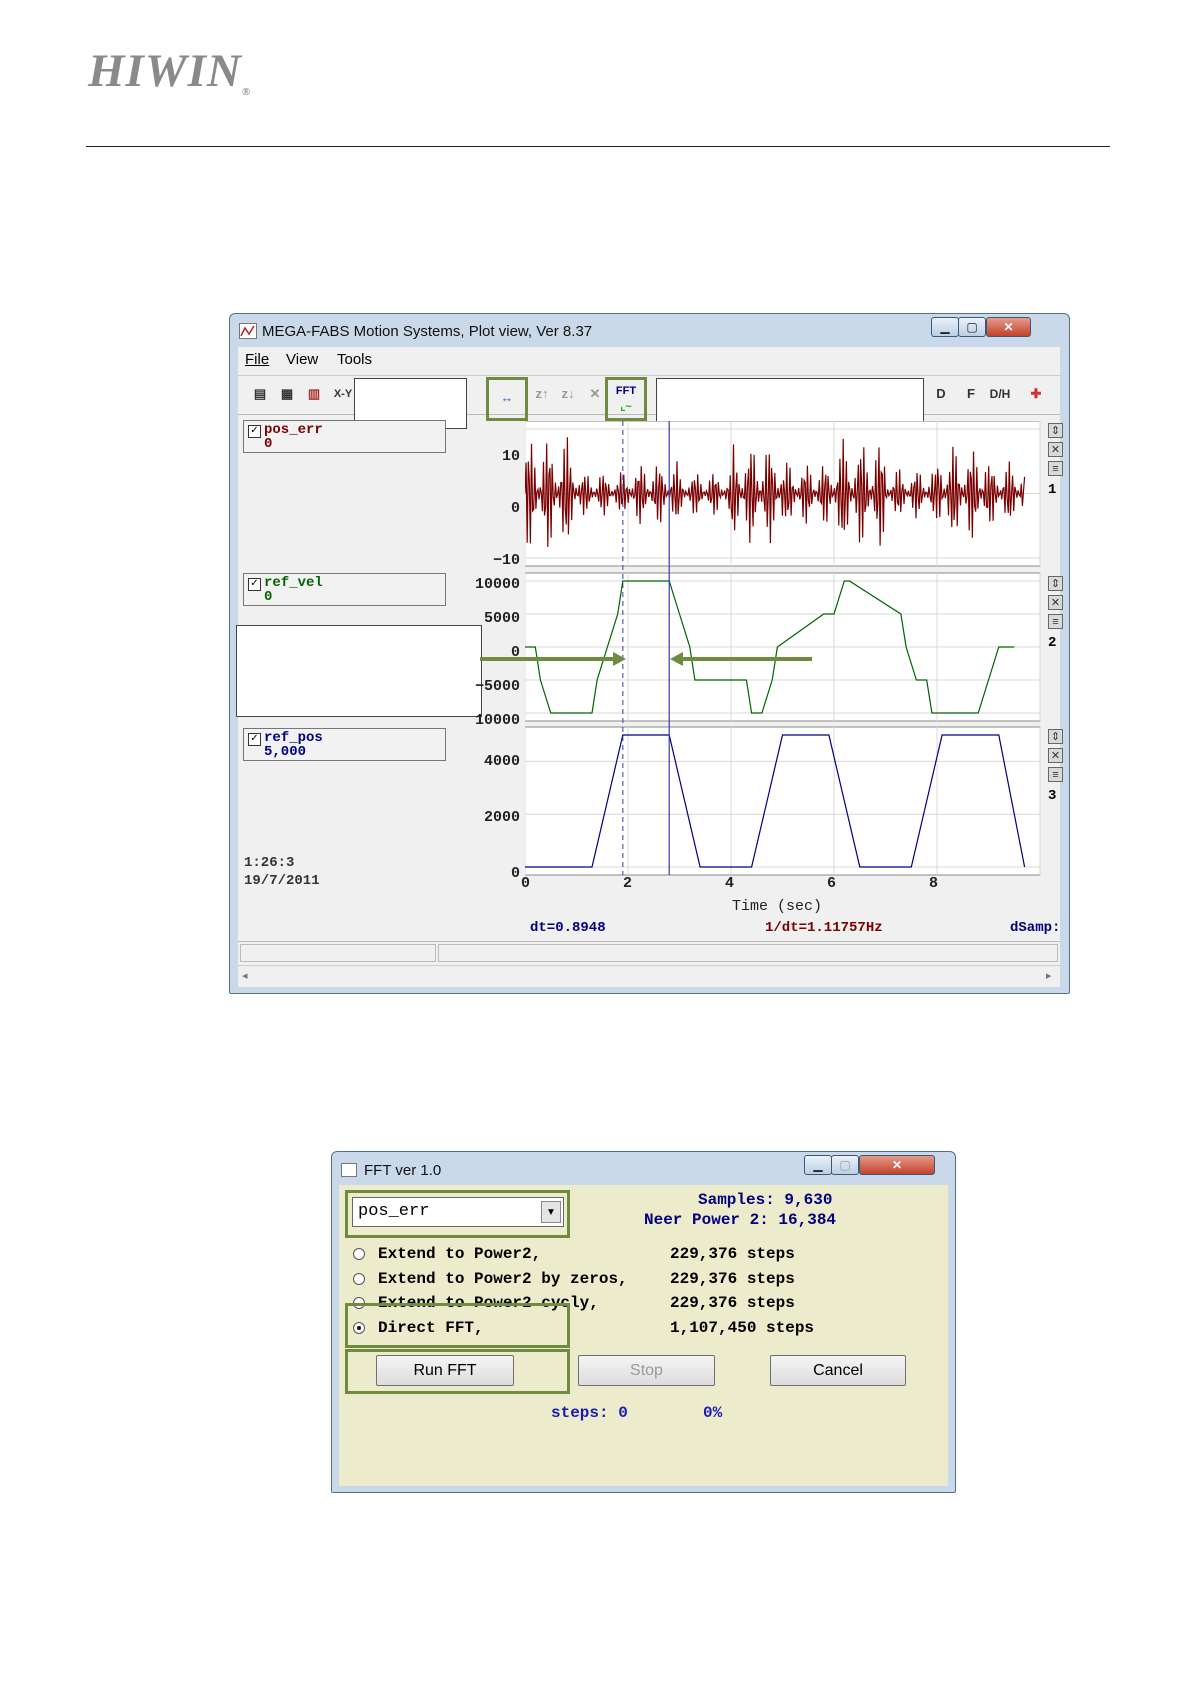 The image size is (1191, 1684). I want to click on fft-app-icon, so click(349, 1170).